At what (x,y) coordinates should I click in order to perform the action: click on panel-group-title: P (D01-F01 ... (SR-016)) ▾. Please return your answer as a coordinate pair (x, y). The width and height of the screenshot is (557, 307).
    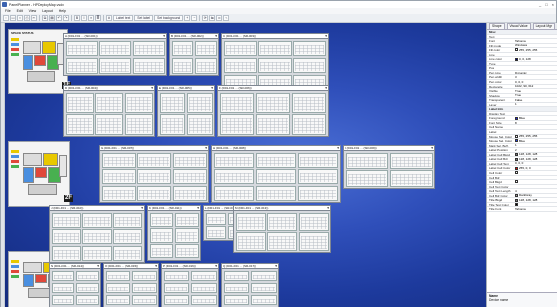
    Looking at the image, I should click on (190, 266).